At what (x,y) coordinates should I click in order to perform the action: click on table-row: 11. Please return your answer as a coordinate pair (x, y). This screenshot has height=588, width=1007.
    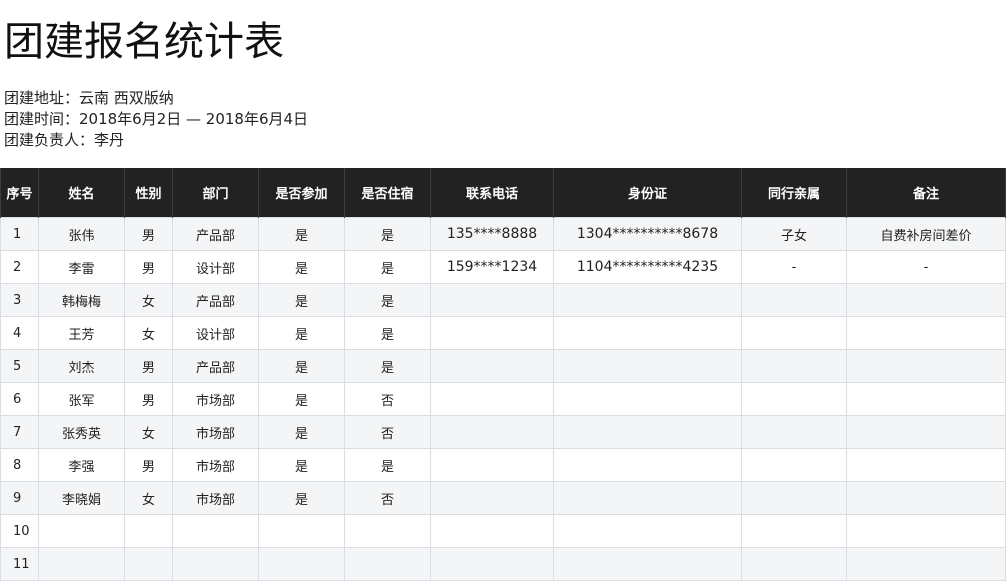
    Looking at the image, I should click on (503, 564).